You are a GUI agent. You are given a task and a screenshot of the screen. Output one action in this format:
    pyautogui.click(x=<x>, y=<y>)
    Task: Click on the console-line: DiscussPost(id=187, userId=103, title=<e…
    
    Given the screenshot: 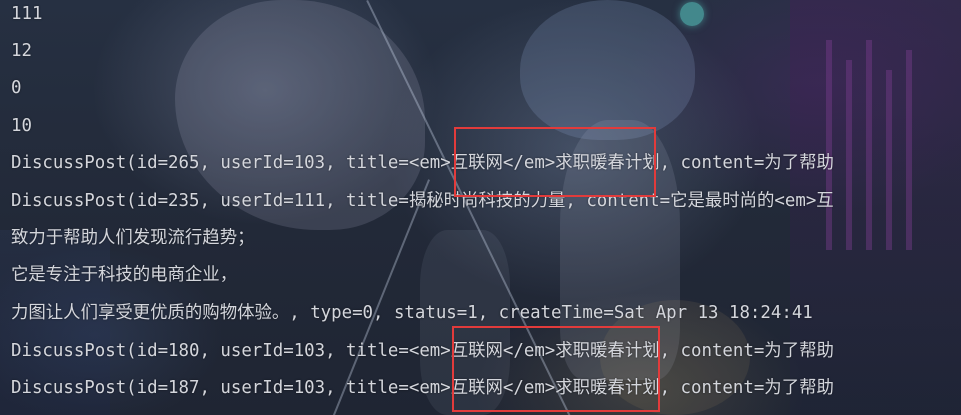 What is the action you would take?
    pyautogui.click(x=422, y=388)
    